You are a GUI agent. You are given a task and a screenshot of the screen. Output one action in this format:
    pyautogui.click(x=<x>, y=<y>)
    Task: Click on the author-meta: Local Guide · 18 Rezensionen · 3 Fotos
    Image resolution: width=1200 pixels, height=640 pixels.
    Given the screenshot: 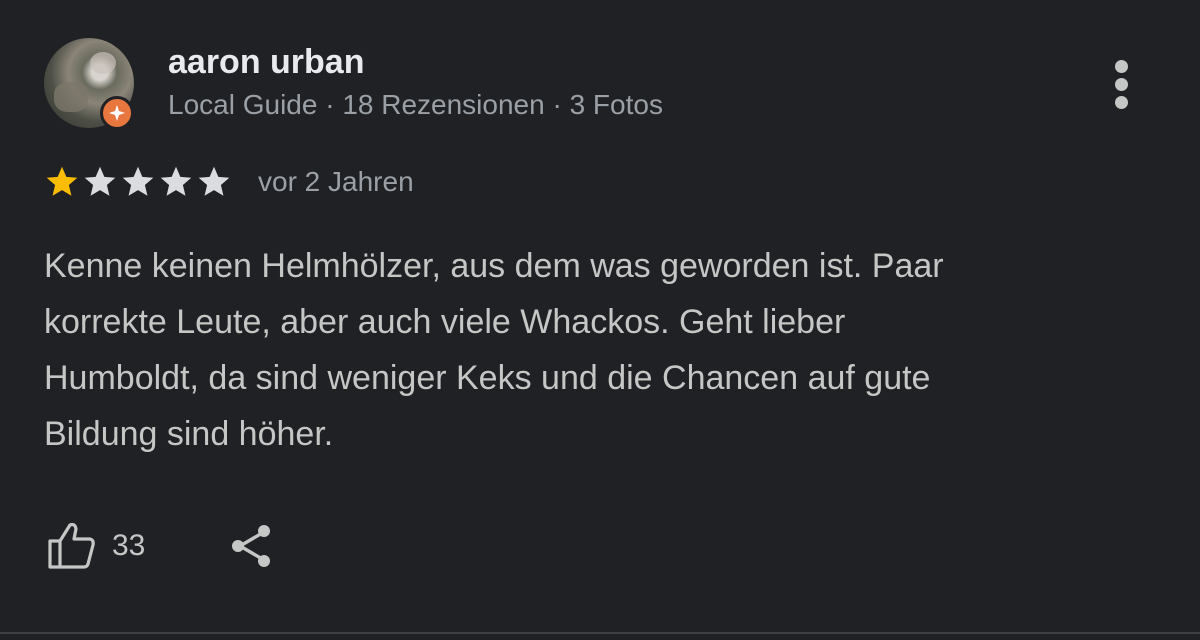 What is the action you would take?
    pyautogui.click(x=415, y=104)
    